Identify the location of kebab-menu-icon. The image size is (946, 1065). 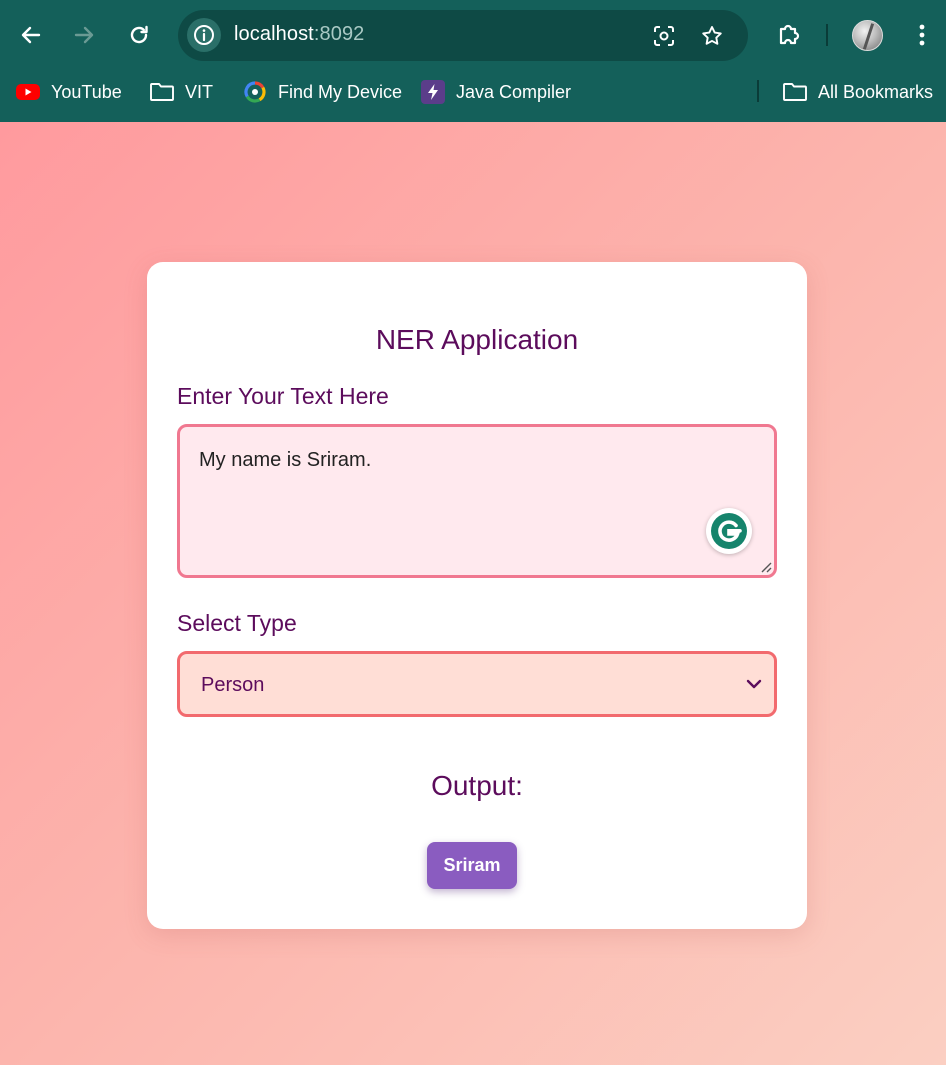
(922, 35).